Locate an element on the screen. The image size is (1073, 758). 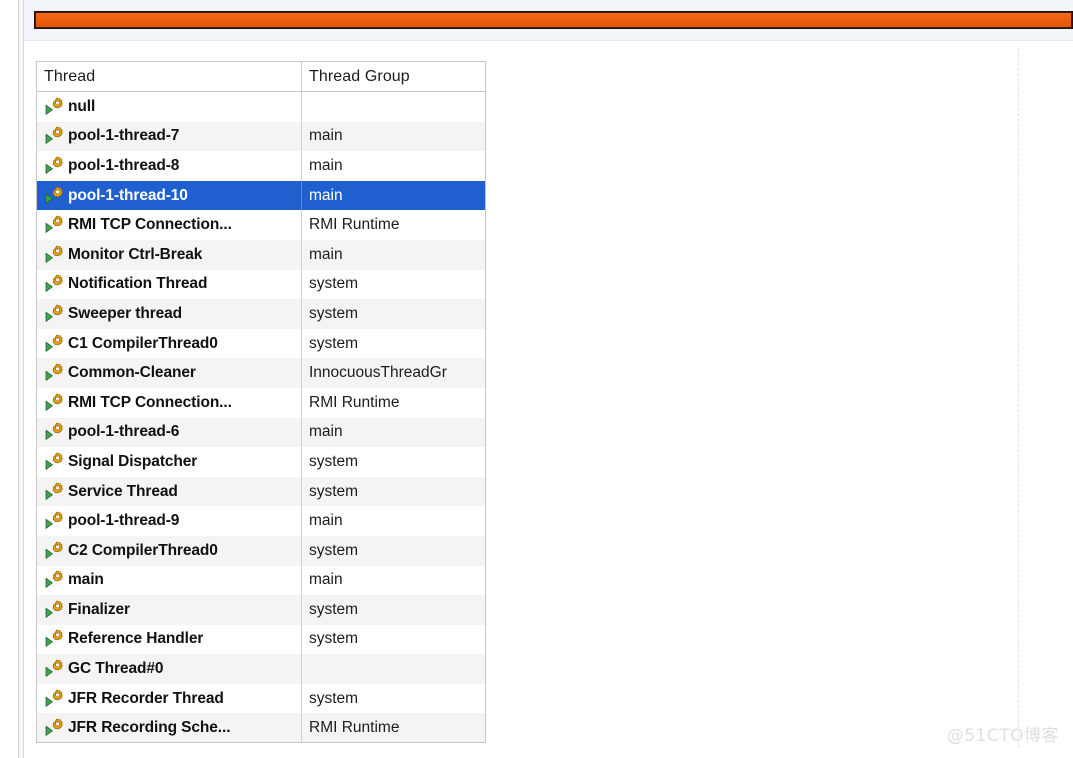
thread-name-label: C1 CompilerThread0 is located at coordinates (143, 343).